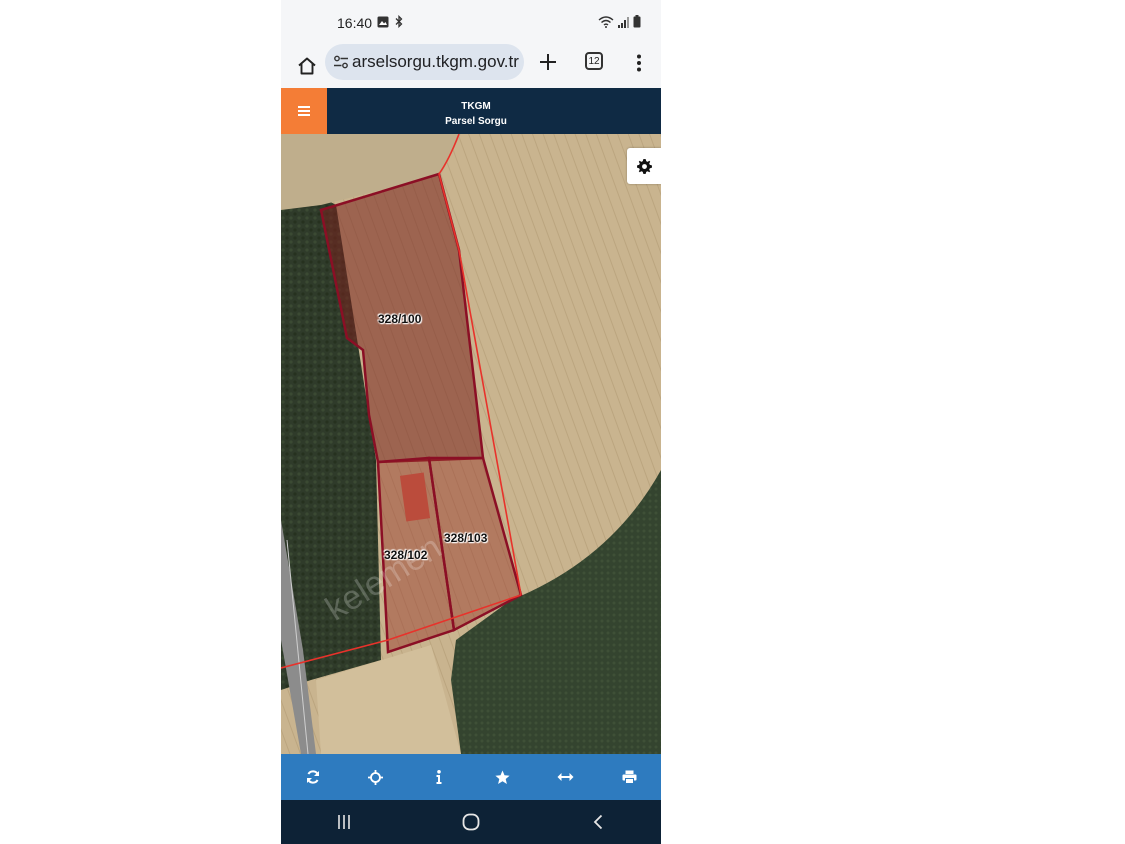 Image resolution: width=1125 pixels, height=844 pixels. Describe the element at coordinates (399, 23) in the screenshot. I see `bluetooth-icon` at that location.